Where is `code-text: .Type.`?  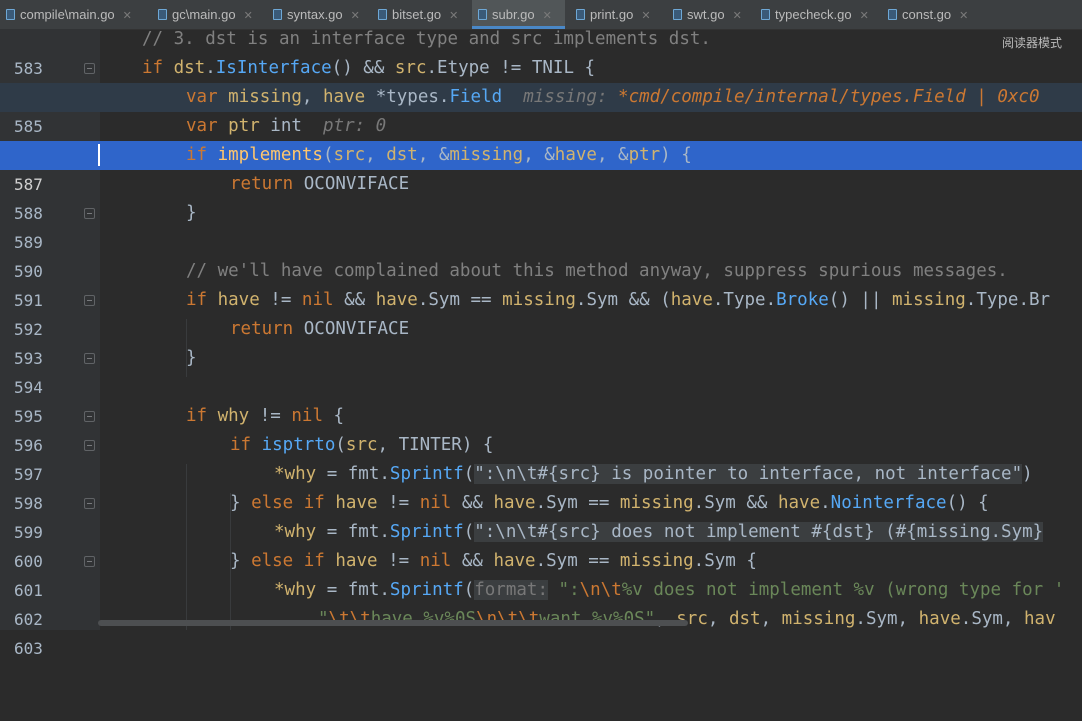 code-text: .Type. is located at coordinates (744, 300).